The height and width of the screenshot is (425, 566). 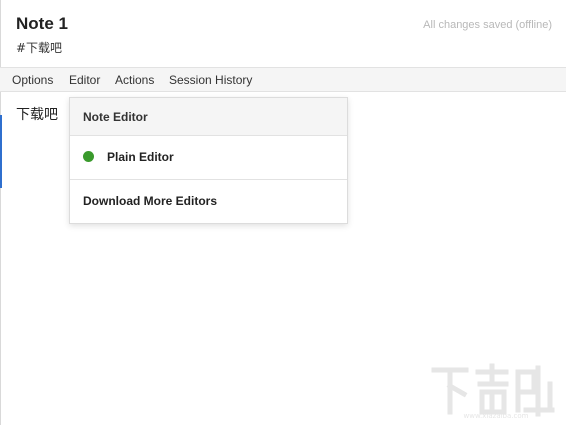 I want to click on active-status-dot-icon, so click(x=88, y=156).